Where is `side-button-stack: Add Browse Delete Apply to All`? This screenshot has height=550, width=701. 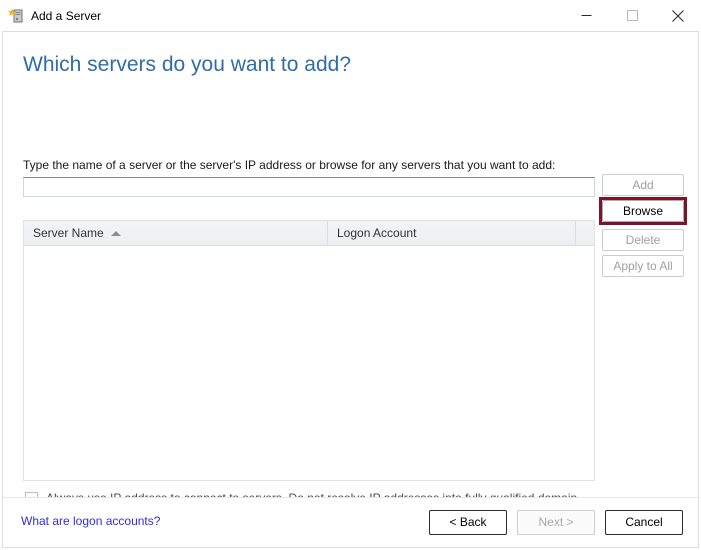 side-button-stack: Add Browse Delete Apply to All is located at coordinates (643, 227).